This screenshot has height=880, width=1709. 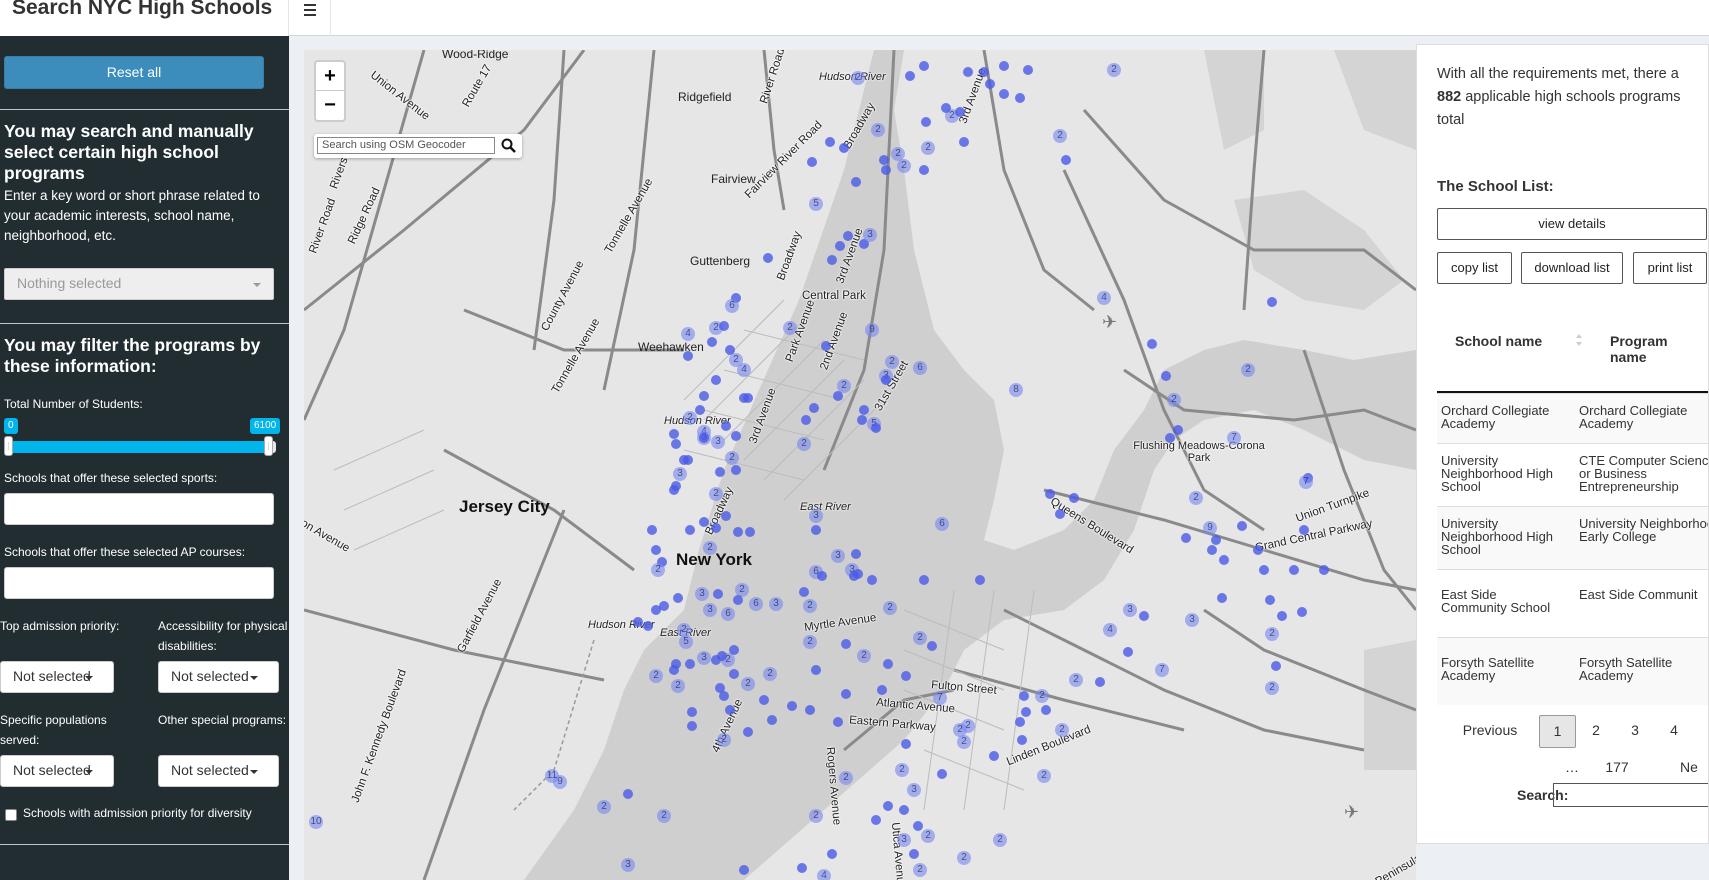 I want to click on copy-list-button: copy list, so click(x=1474, y=268).